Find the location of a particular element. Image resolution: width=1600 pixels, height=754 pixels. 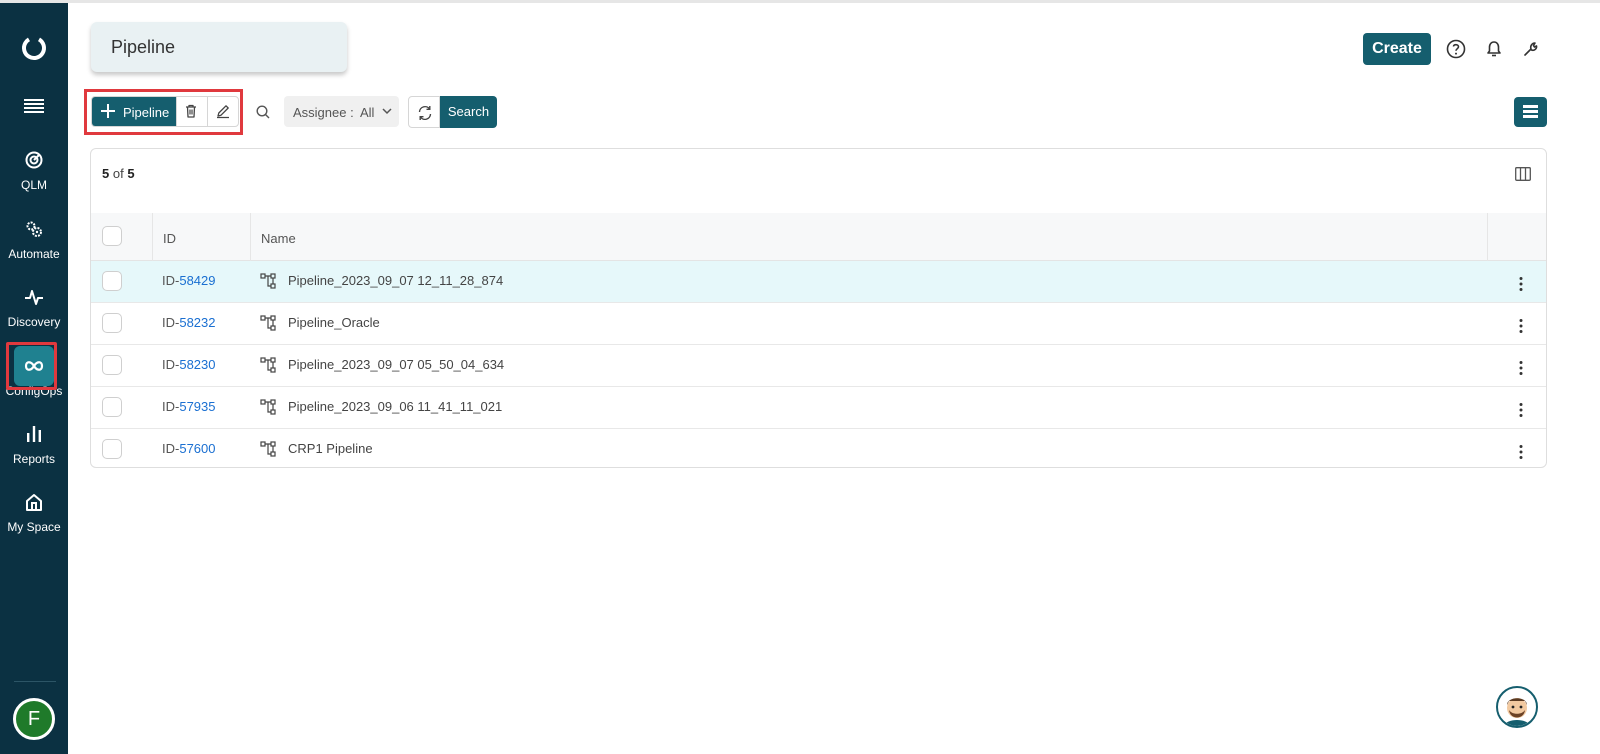

gears-icon is located at coordinates (34, 229).